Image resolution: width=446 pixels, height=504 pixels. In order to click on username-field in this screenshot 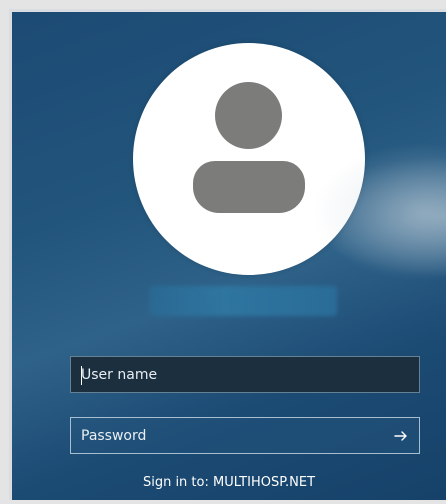, I will do `click(245, 374)`.